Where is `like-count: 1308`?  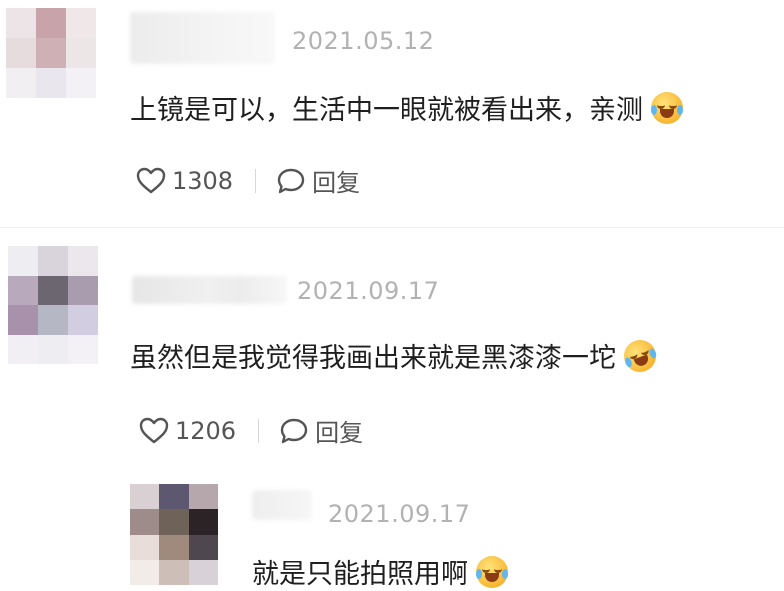
like-count: 1308 is located at coordinates (203, 180).